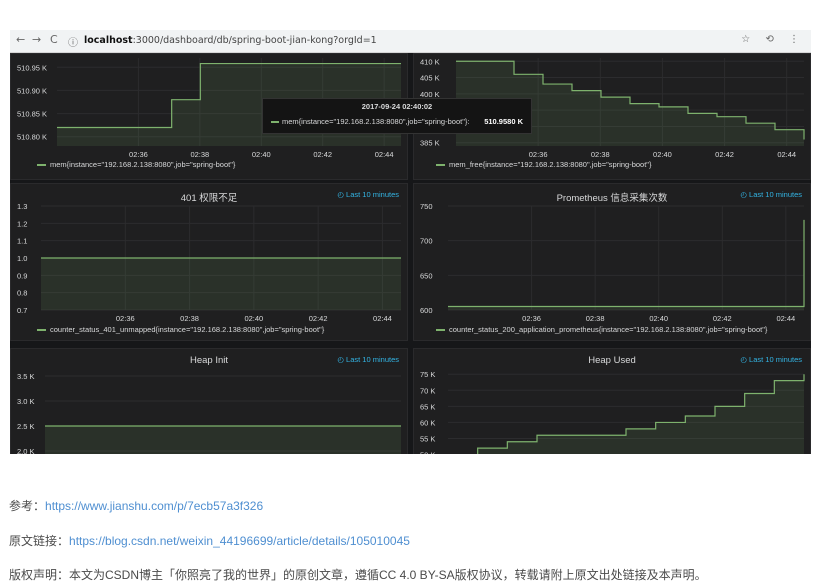 This screenshot has width=819, height=584. What do you see at coordinates (20, 39) in the screenshot?
I see `back-icon: ←` at bounding box center [20, 39].